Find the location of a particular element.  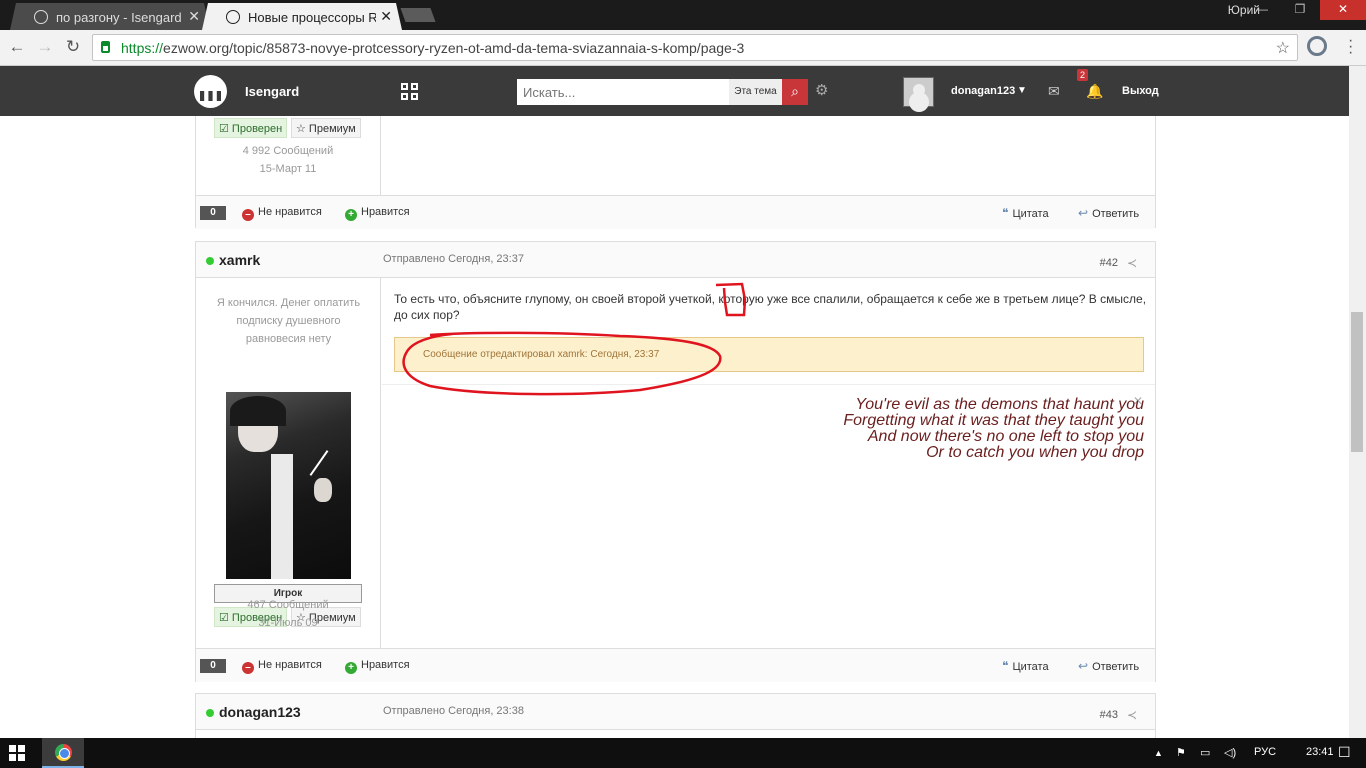

minimize-button: — is located at coordinates (1262, 10).